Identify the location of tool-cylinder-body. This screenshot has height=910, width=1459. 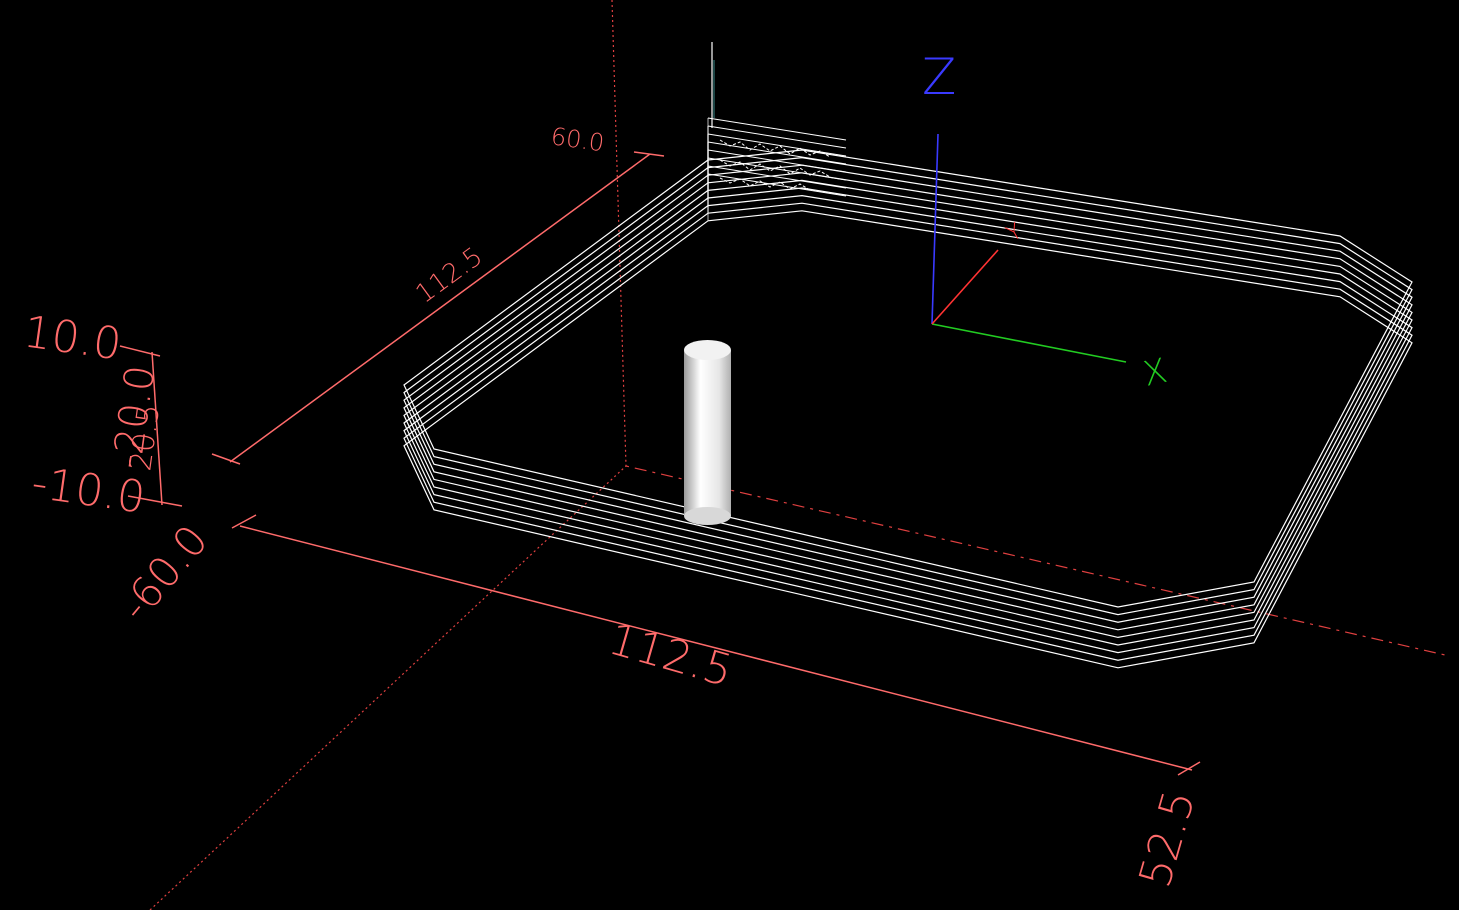
(707, 433).